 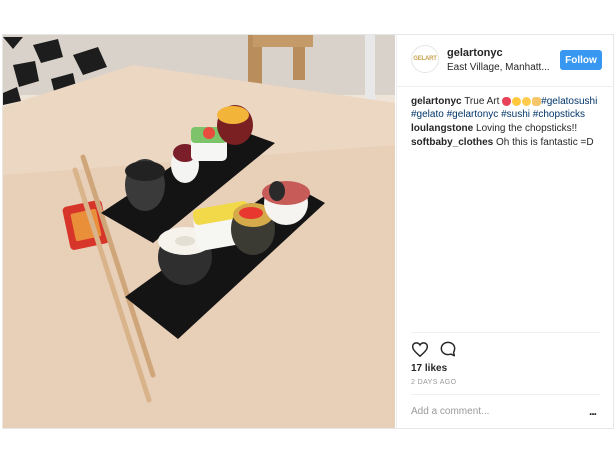 I want to click on hashtag-link: #gelartonyc, so click(x=473, y=114).